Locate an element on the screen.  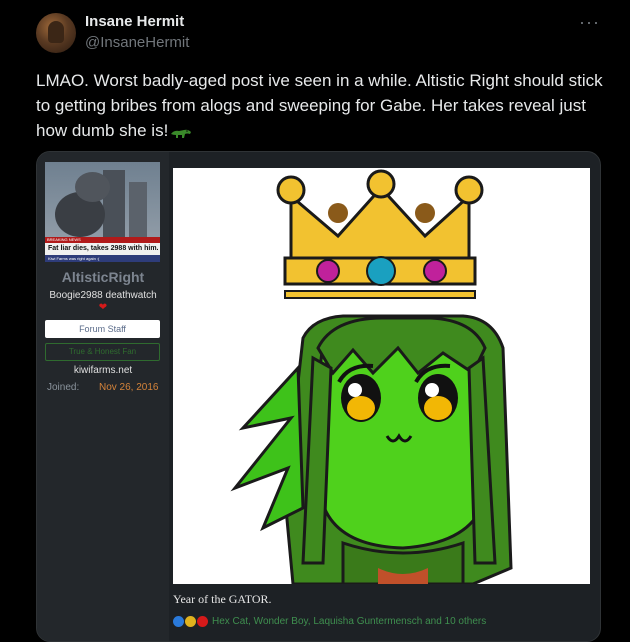
joined-date: Nov 26, 2016 is located at coordinates (129, 387).